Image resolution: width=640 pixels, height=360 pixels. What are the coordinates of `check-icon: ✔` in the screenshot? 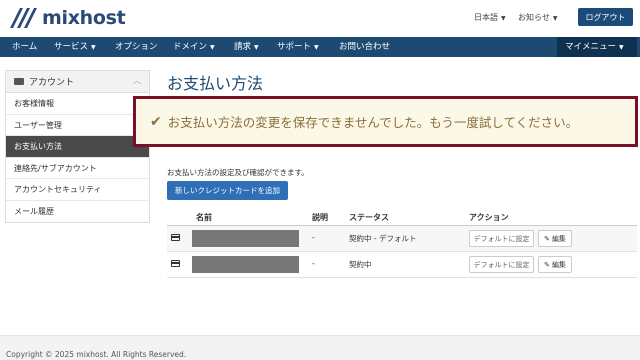 It's located at (156, 121).